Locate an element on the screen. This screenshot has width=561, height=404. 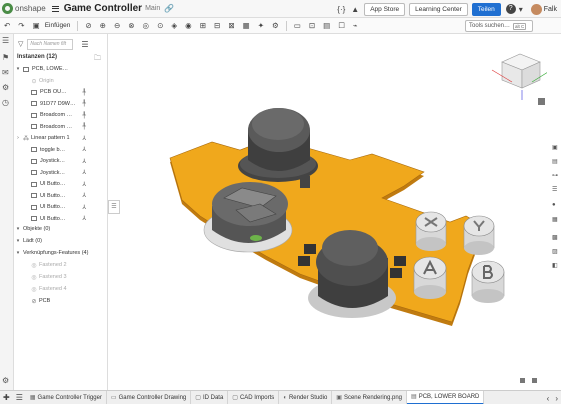
width-mate-icon: ⊠ is located at coordinates (231, 25).